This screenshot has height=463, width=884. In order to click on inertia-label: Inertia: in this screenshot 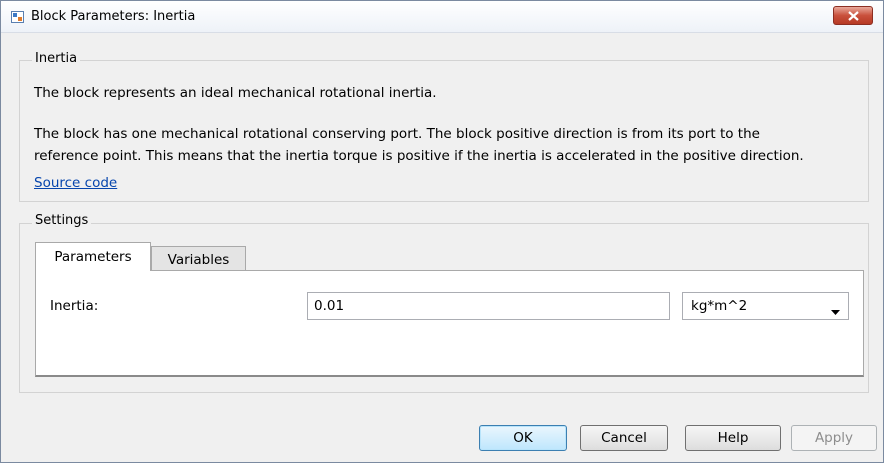, I will do `click(74, 306)`.